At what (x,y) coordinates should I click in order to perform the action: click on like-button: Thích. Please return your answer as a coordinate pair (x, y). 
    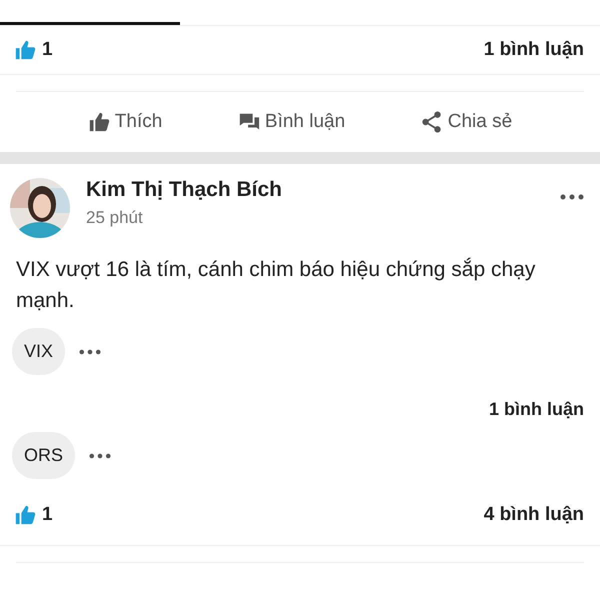
    Looking at the image, I should click on (125, 122).